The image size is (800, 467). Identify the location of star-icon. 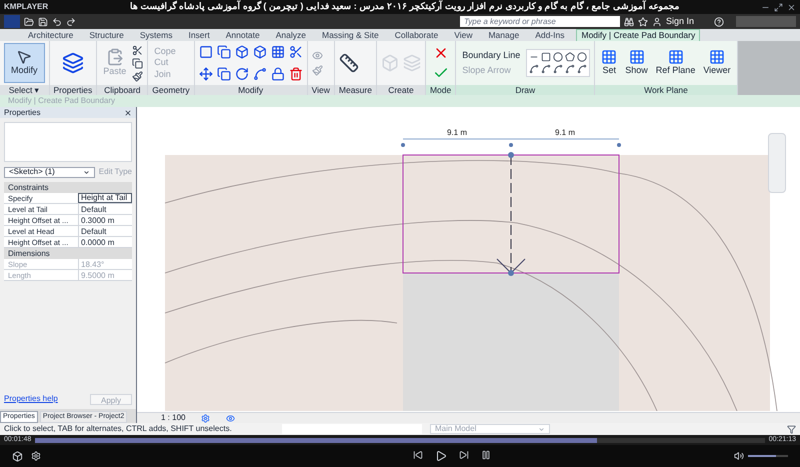
(643, 21).